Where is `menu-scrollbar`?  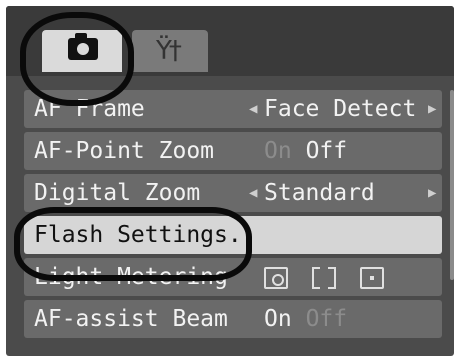 menu-scrollbar is located at coordinates (452, 185).